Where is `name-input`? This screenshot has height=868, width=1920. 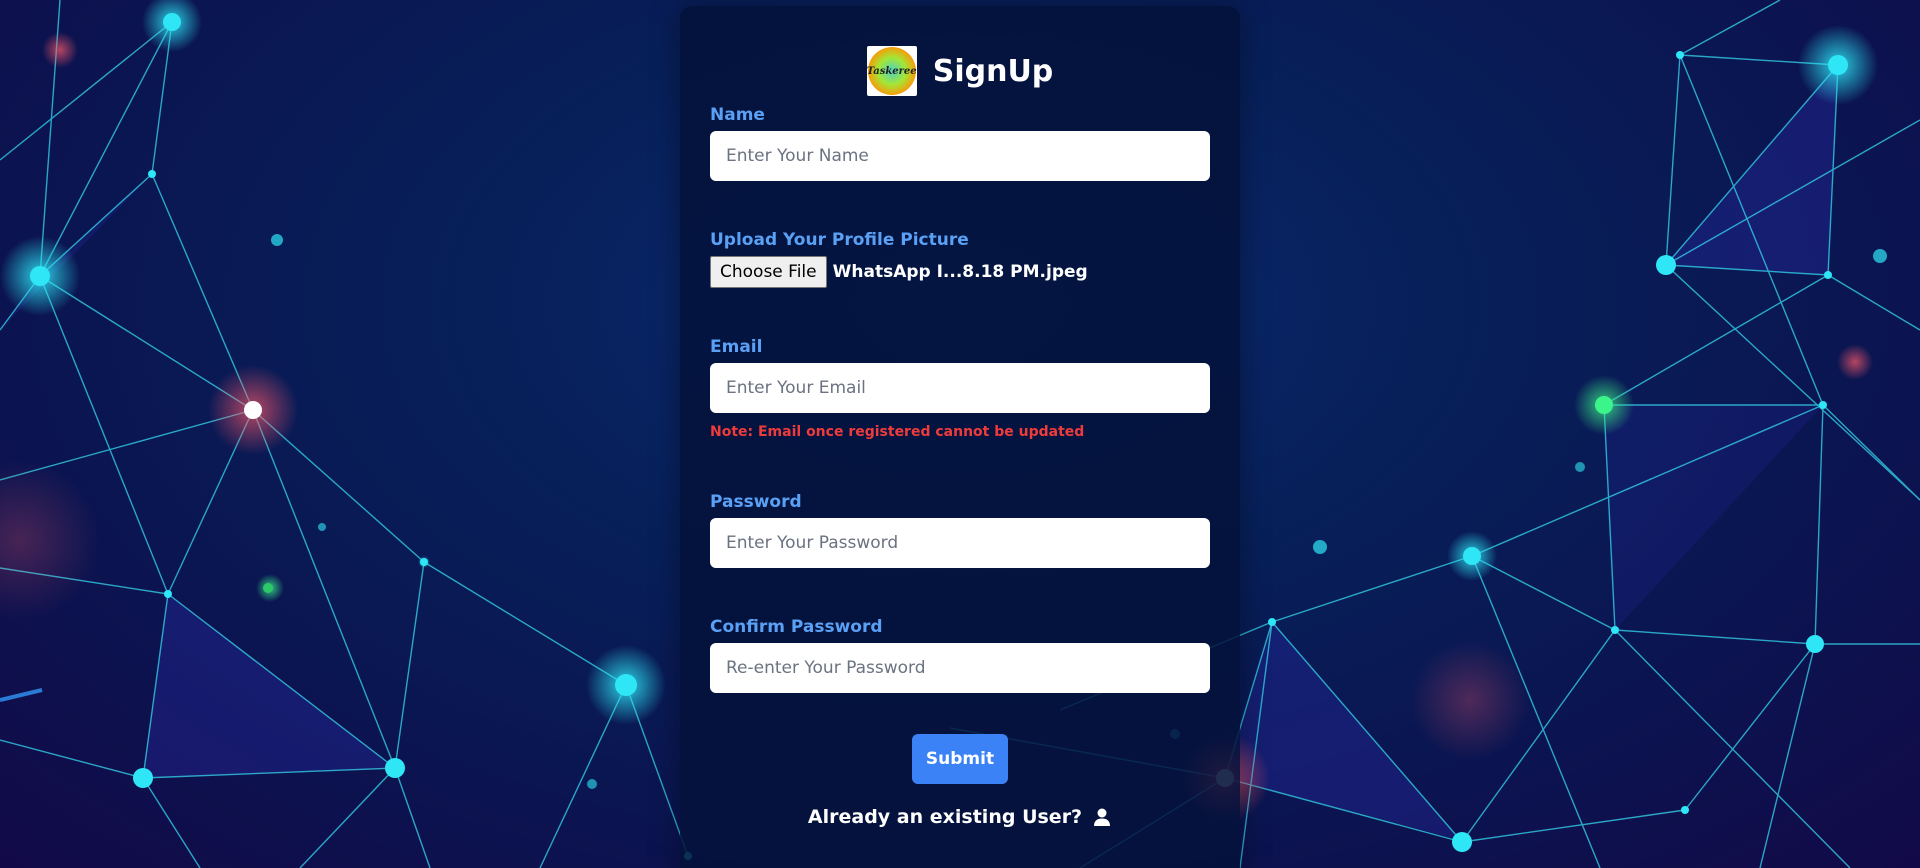 name-input is located at coordinates (960, 156).